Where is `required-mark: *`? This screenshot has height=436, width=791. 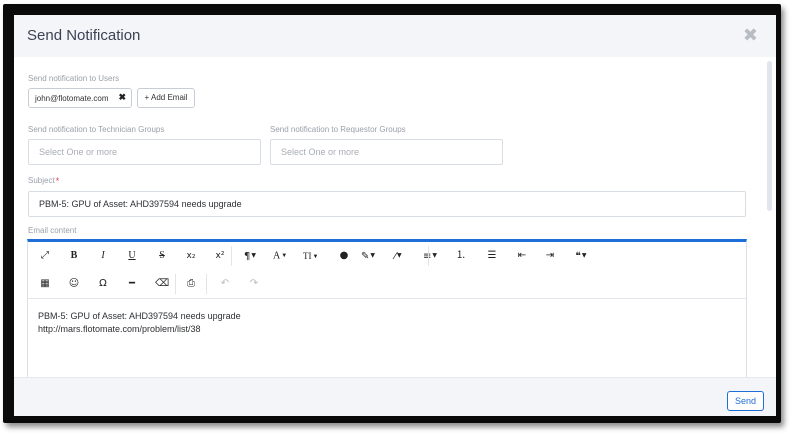
required-mark: * is located at coordinates (57, 181).